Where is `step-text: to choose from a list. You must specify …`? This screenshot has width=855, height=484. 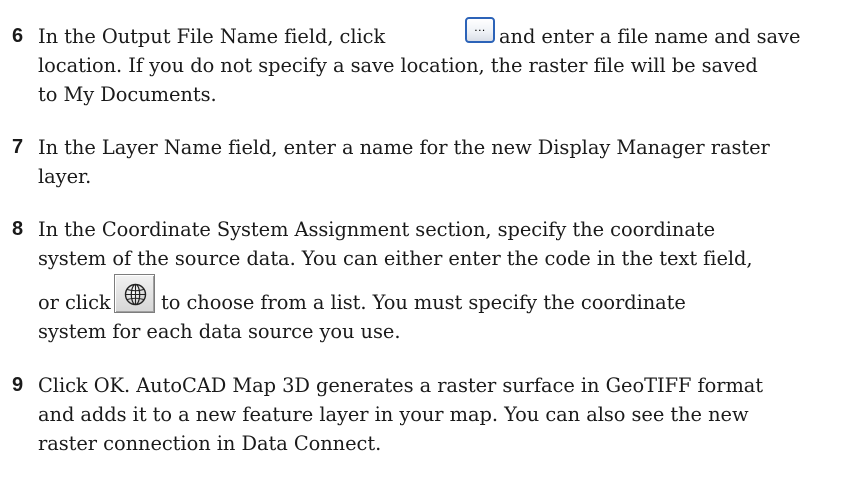
step-text: to choose from a list. You must specify … is located at coordinates (423, 302).